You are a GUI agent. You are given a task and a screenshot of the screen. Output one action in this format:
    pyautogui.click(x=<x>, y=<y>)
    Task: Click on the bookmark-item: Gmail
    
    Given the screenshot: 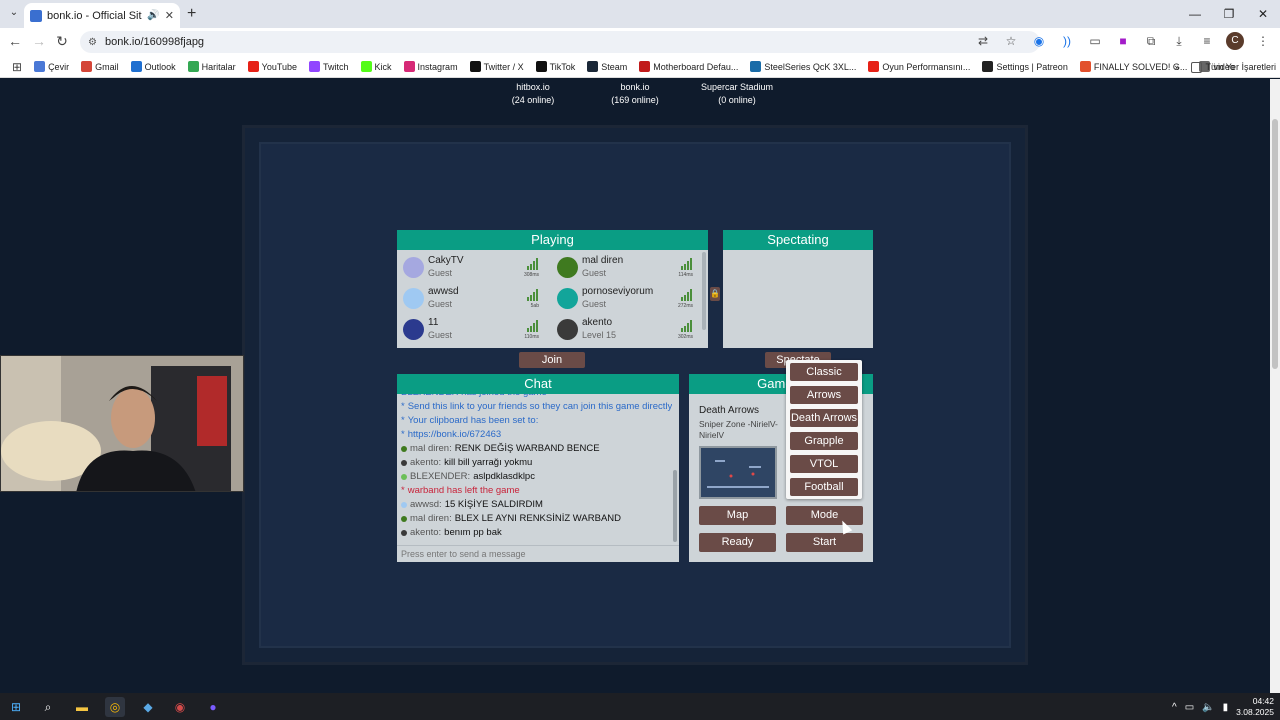 What is the action you would take?
    pyautogui.click(x=100, y=67)
    